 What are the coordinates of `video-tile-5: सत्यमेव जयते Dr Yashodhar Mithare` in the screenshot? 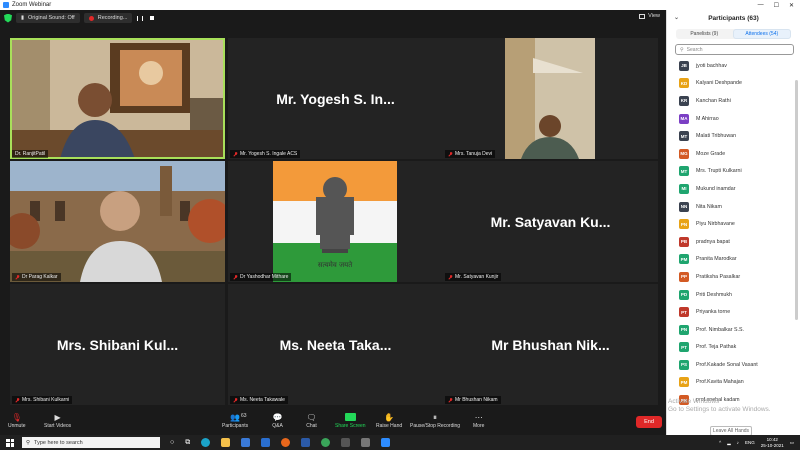 It's located at (335, 221).